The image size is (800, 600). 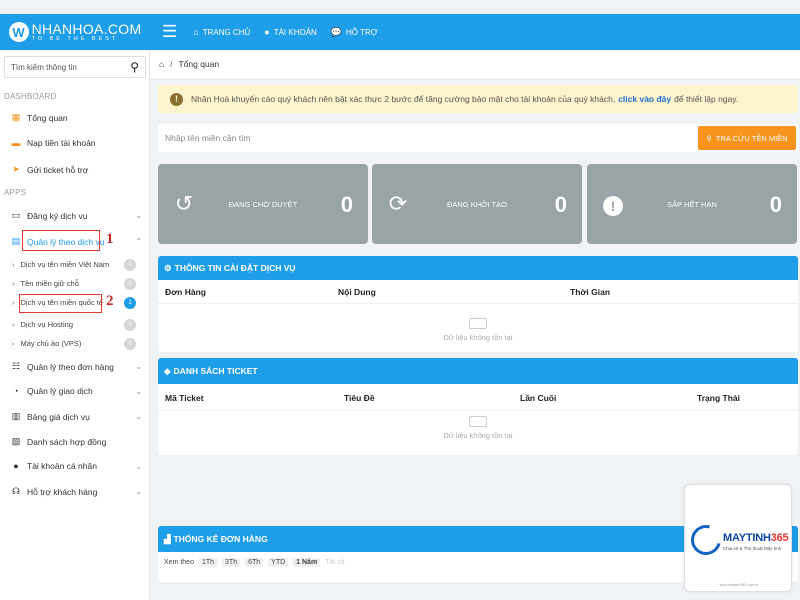 What do you see at coordinates (169, 32) in the screenshot?
I see `hamburger-icon: ☰` at bounding box center [169, 32].